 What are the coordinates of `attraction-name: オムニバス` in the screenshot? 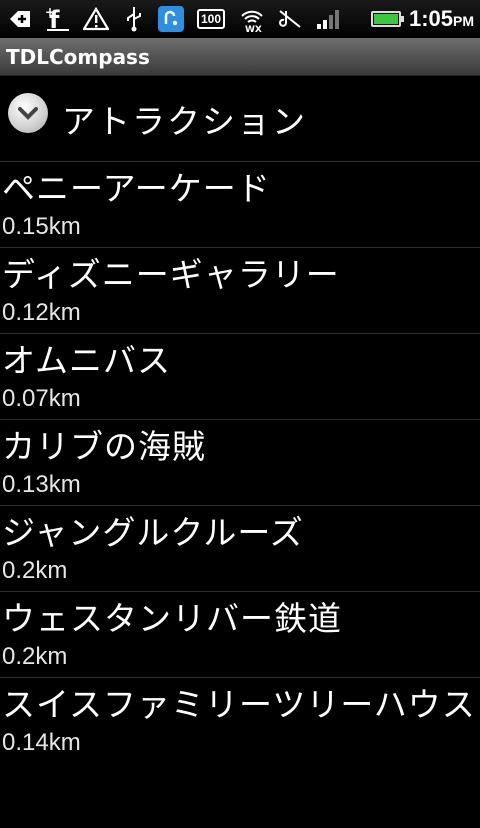 It's located at (87, 360).